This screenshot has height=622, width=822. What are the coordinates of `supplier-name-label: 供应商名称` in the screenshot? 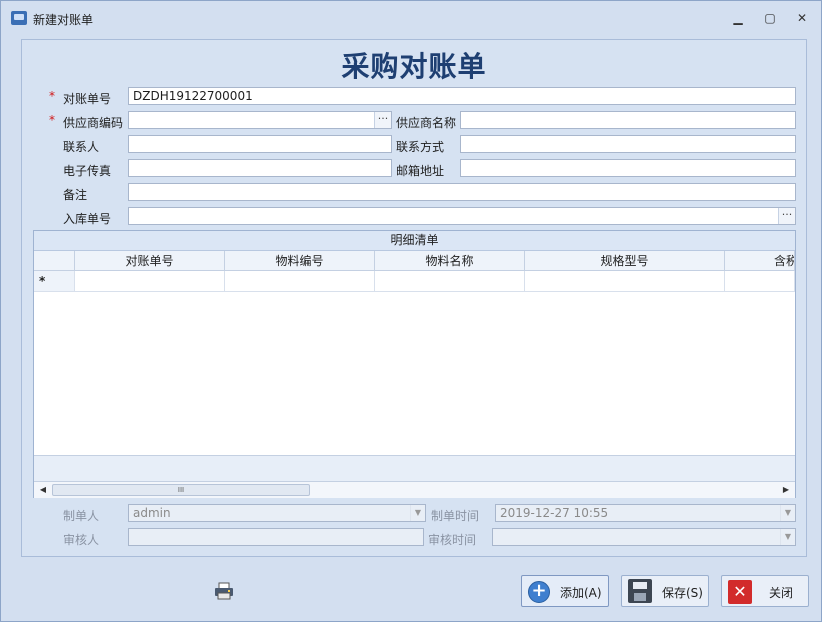 It's located at (426, 123).